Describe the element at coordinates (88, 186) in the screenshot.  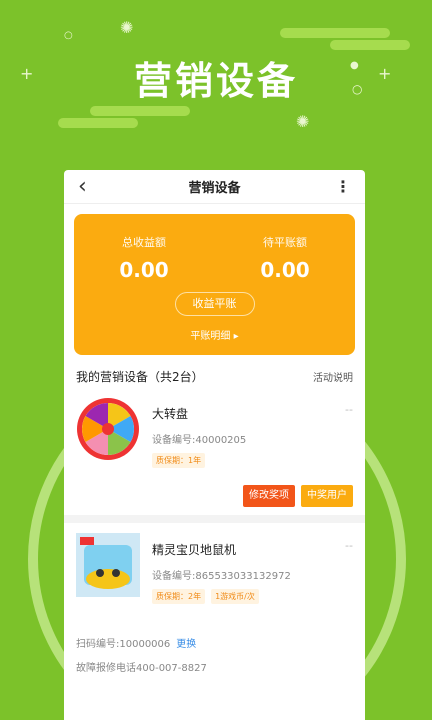
I see `back-icon: ‹` at that location.